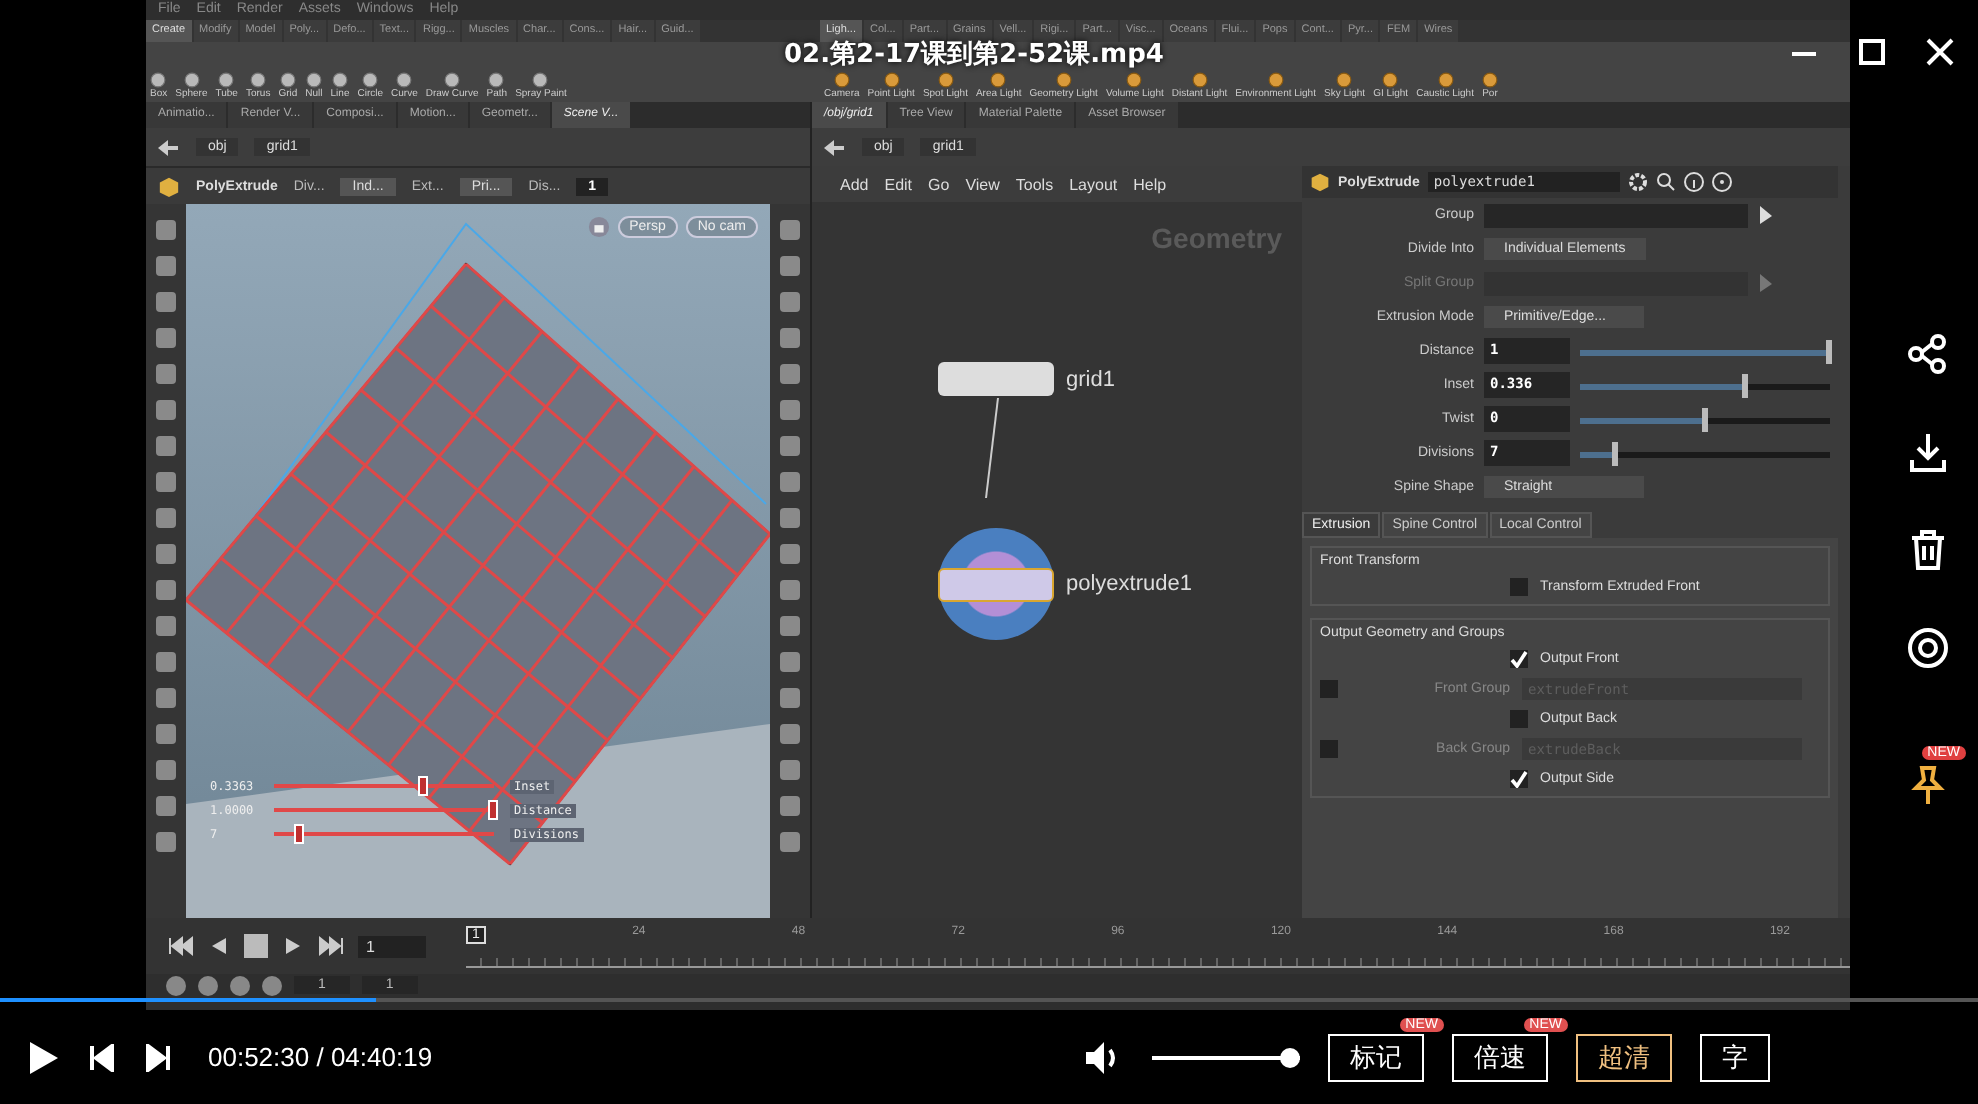 Image resolution: width=1978 pixels, height=1104 pixels. What do you see at coordinates (44, 1057) in the screenshot?
I see `play-icon` at bounding box center [44, 1057].